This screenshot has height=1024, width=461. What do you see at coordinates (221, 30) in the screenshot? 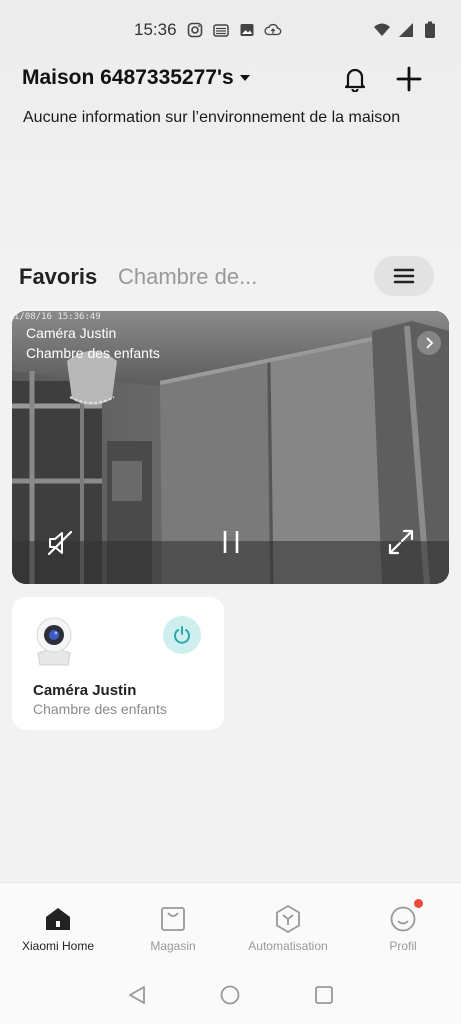
I see `sim-icon` at bounding box center [221, 30].